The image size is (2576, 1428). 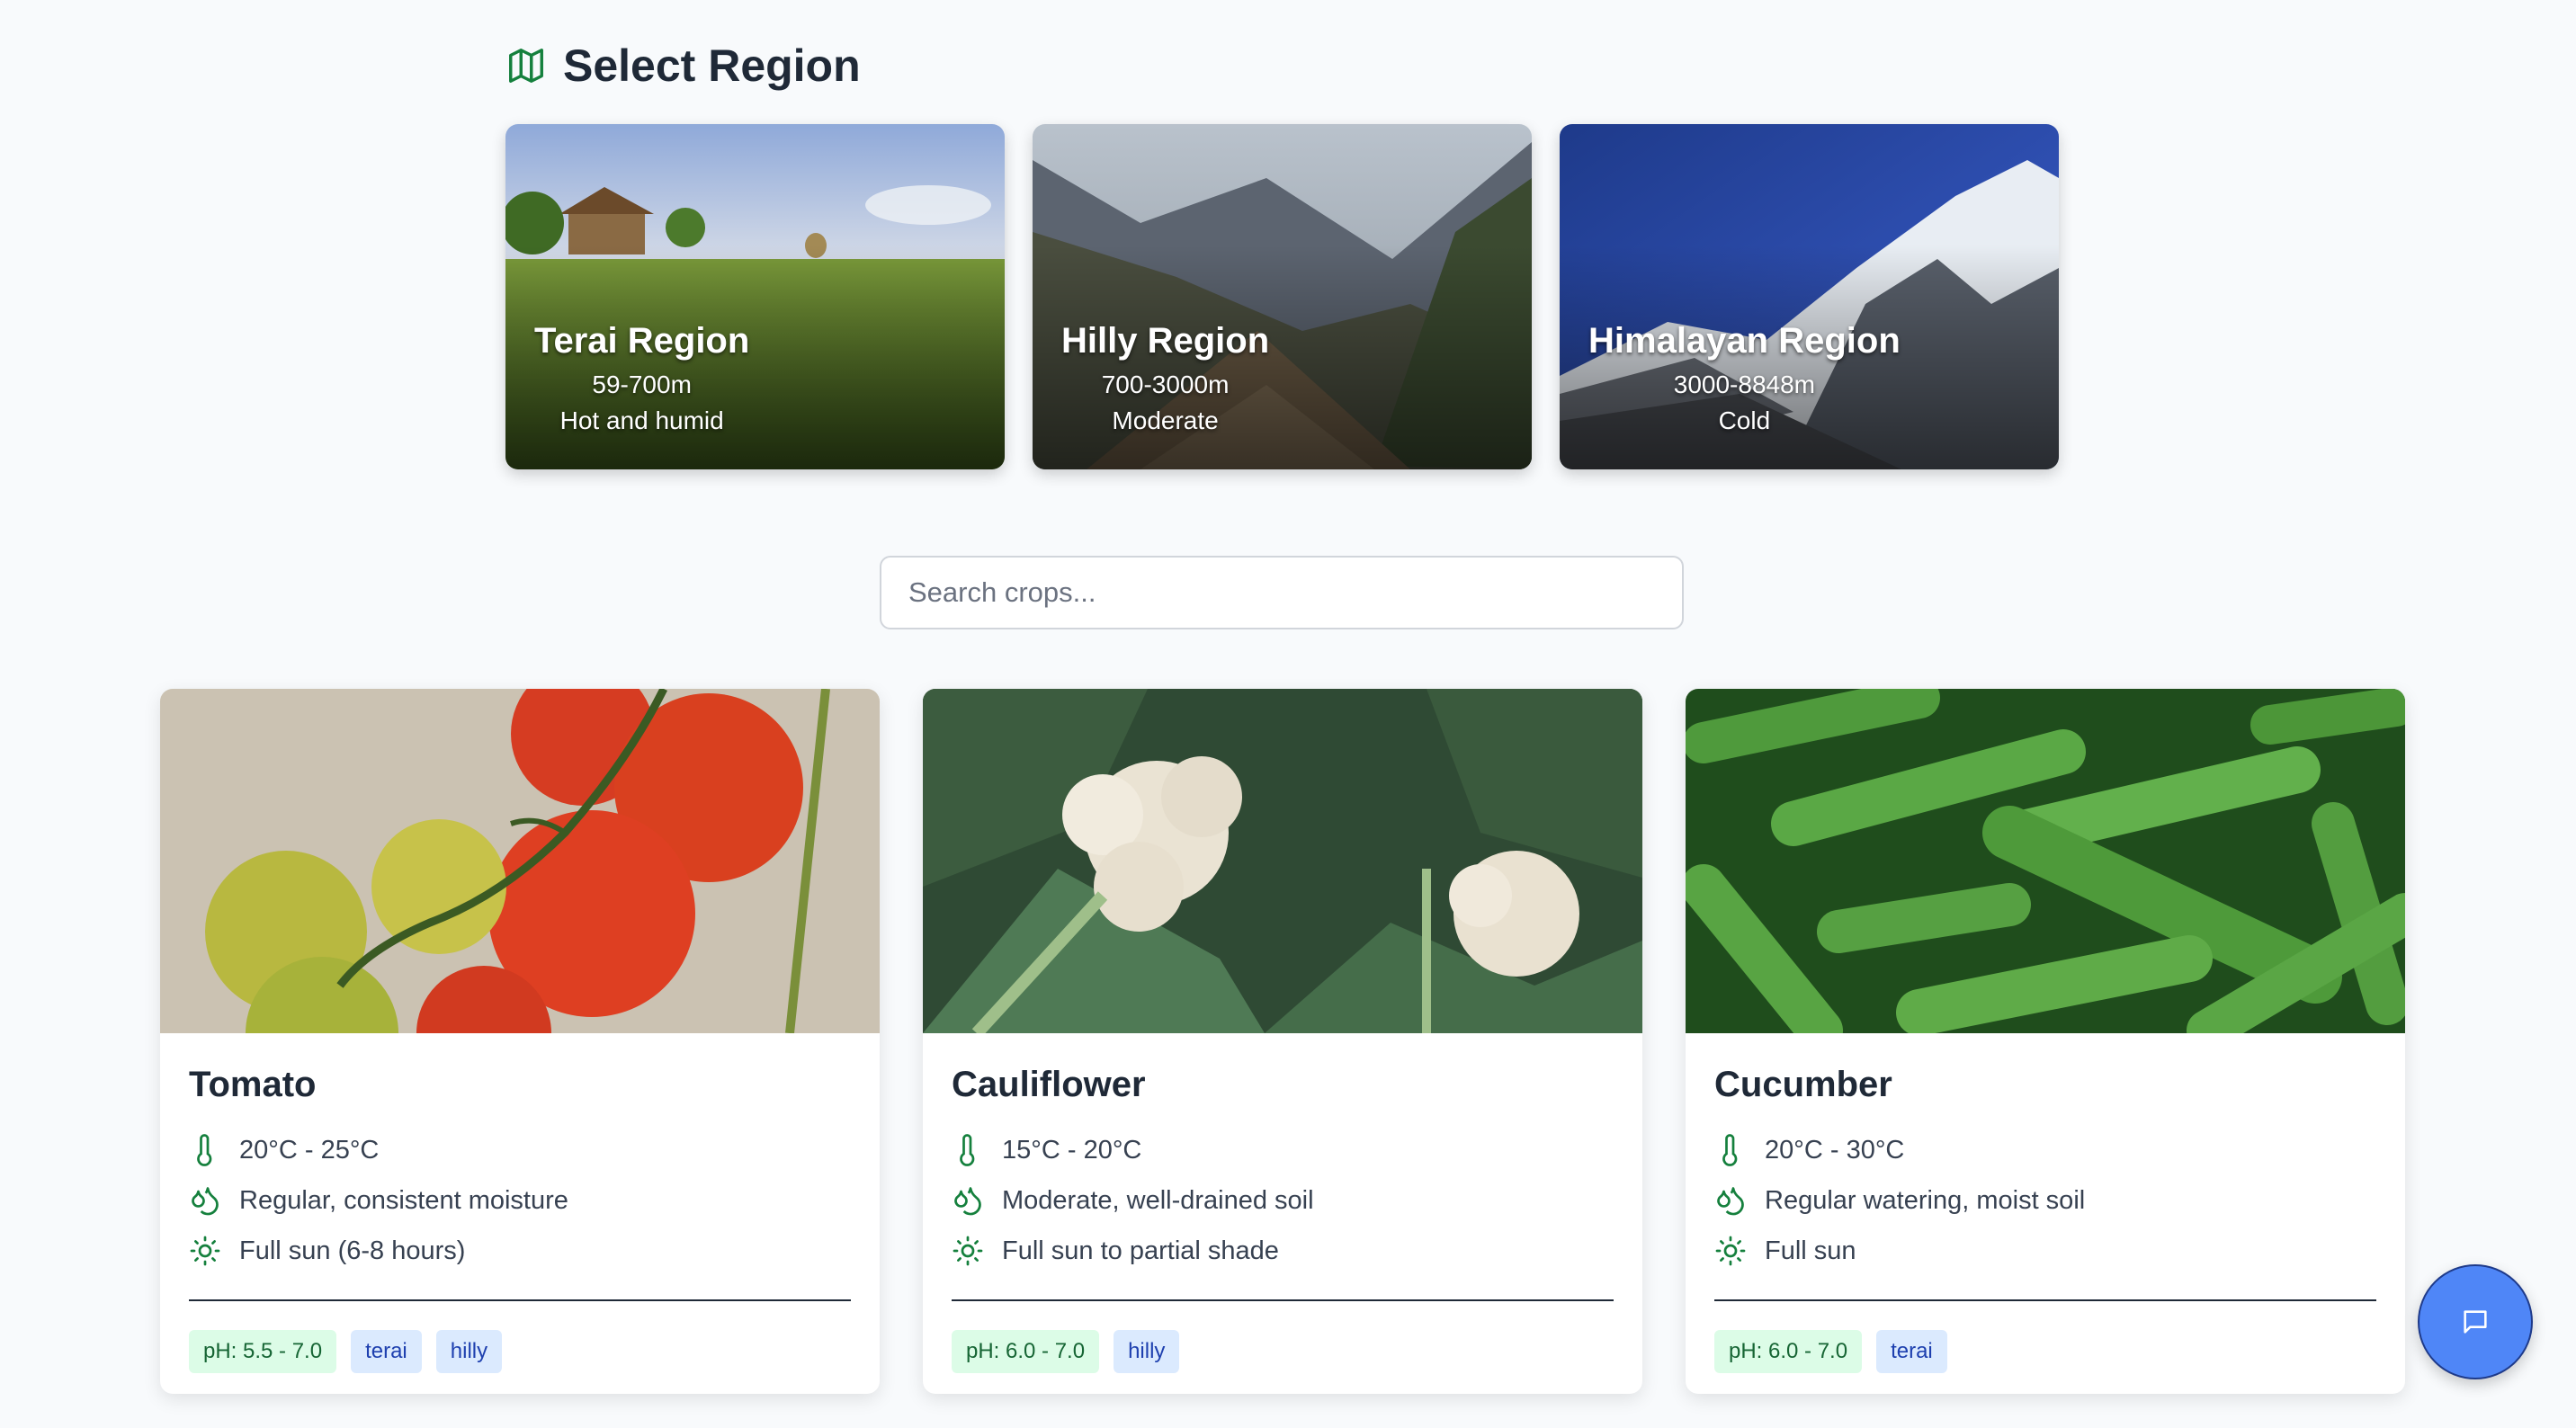 What do you see at coordinates (1809, 296) in the screenshot?
I see `region-card-himalayan: Himalayan Region 3000-8848m Cold` at bounding box center [1809, 296].